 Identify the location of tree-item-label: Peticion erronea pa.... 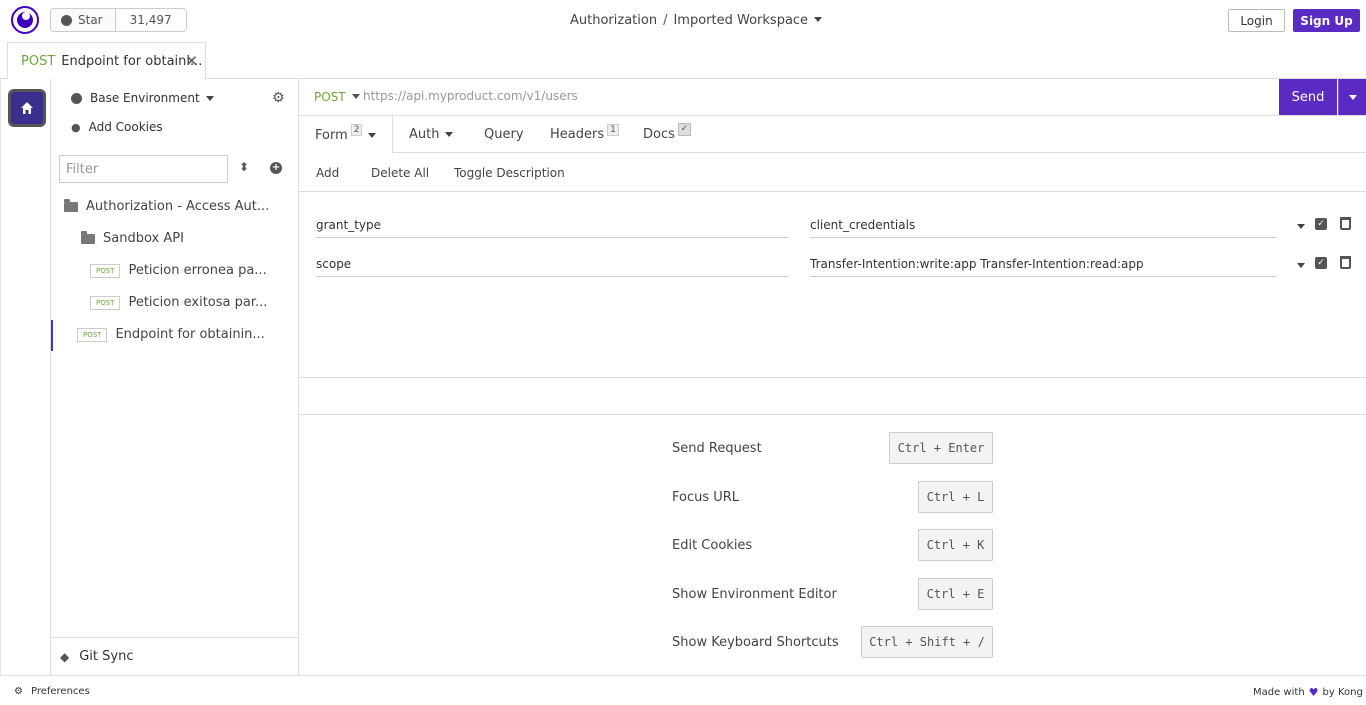
(197, 270).